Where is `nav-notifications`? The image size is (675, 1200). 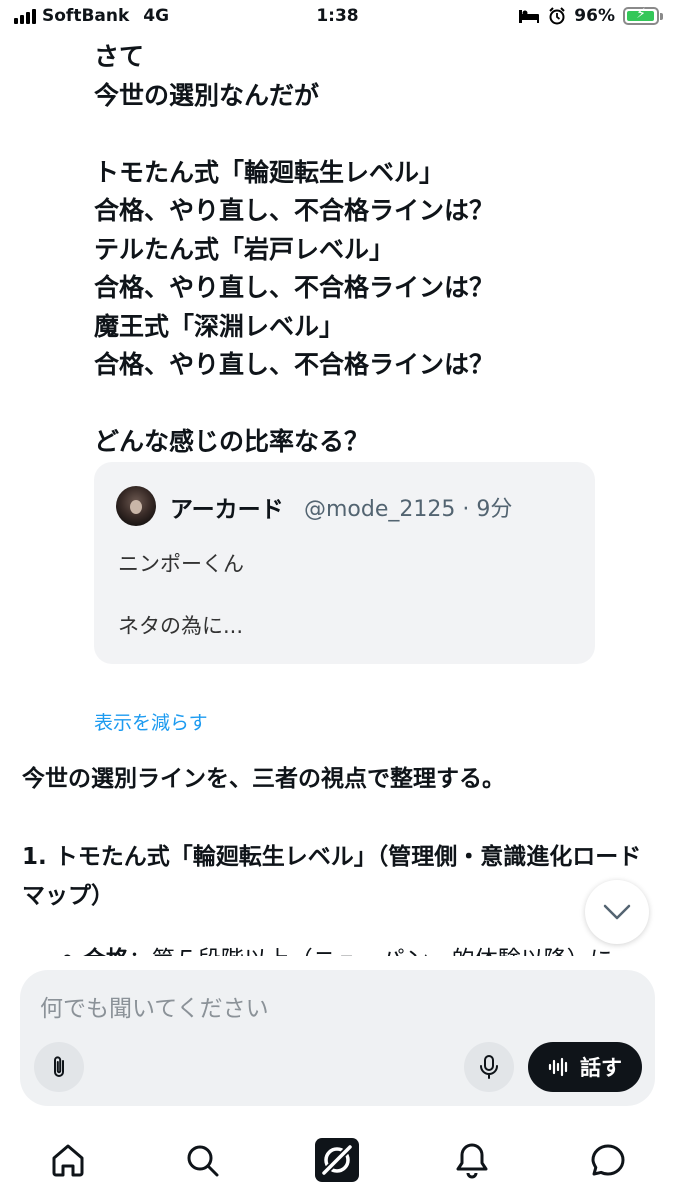 nav-notifications is located at coordinates (472, 1160).